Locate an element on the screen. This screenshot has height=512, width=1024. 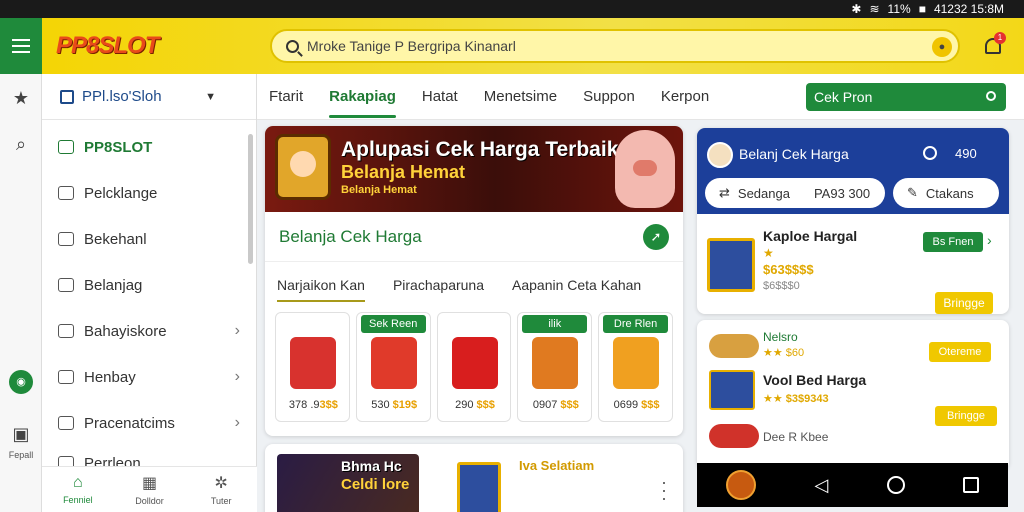
sidebar-title: PPl.lso'Sloh is located at coordinates (122, 96).